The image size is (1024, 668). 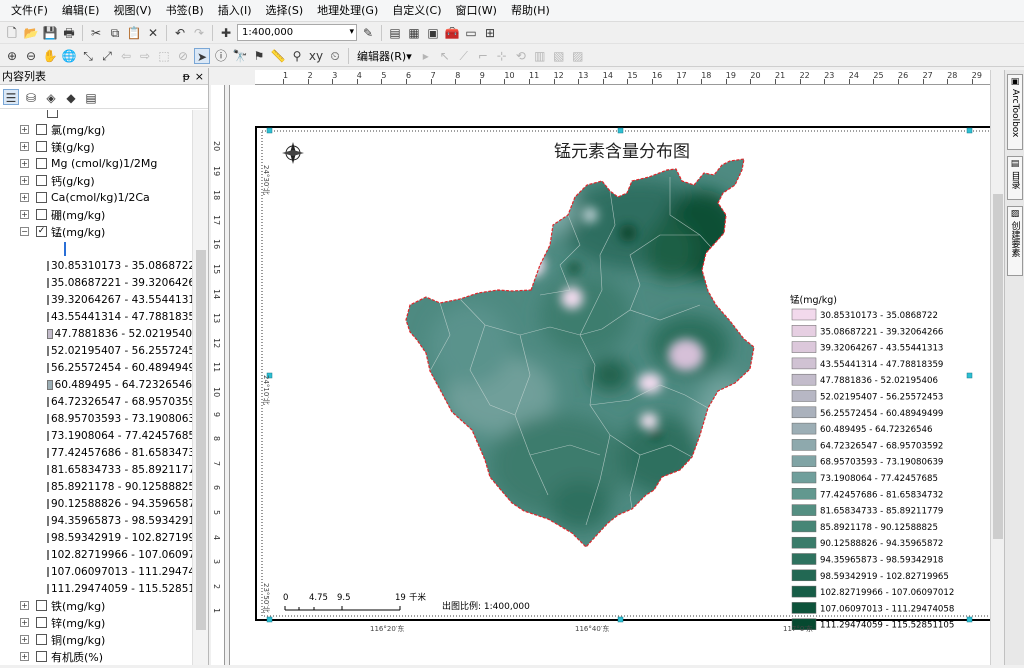 I want to click on add-data-icon: ✚, so click(x=226, y=33).